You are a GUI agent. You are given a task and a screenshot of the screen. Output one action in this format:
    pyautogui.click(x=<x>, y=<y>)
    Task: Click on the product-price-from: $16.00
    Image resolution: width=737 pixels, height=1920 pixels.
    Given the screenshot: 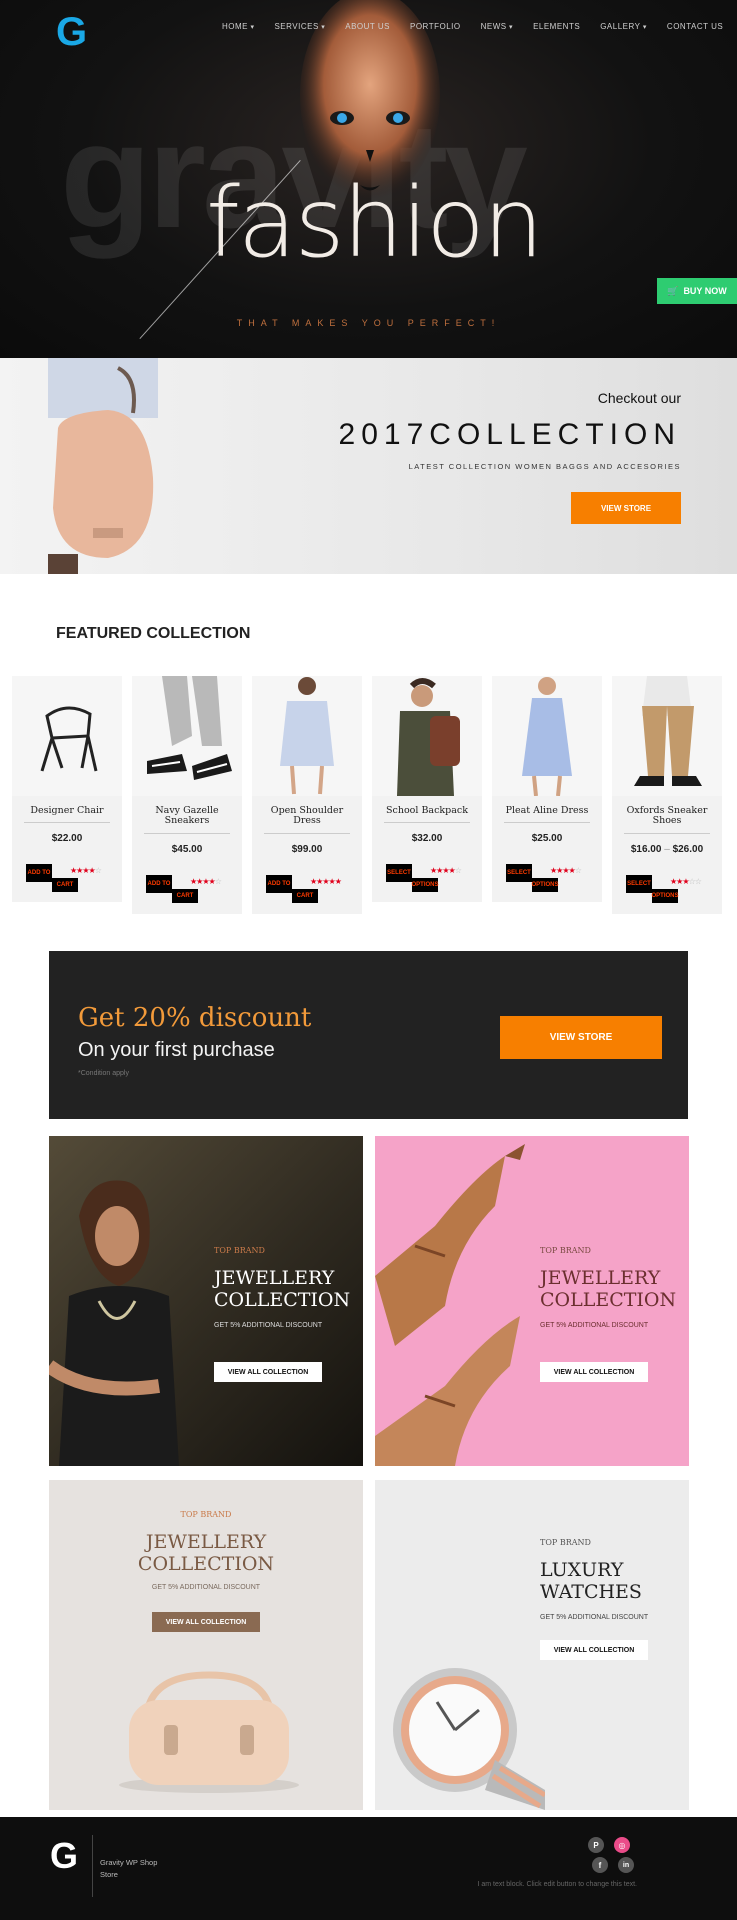 What is the action you would take?
    pyautogui.click(x=646, y=849)
    